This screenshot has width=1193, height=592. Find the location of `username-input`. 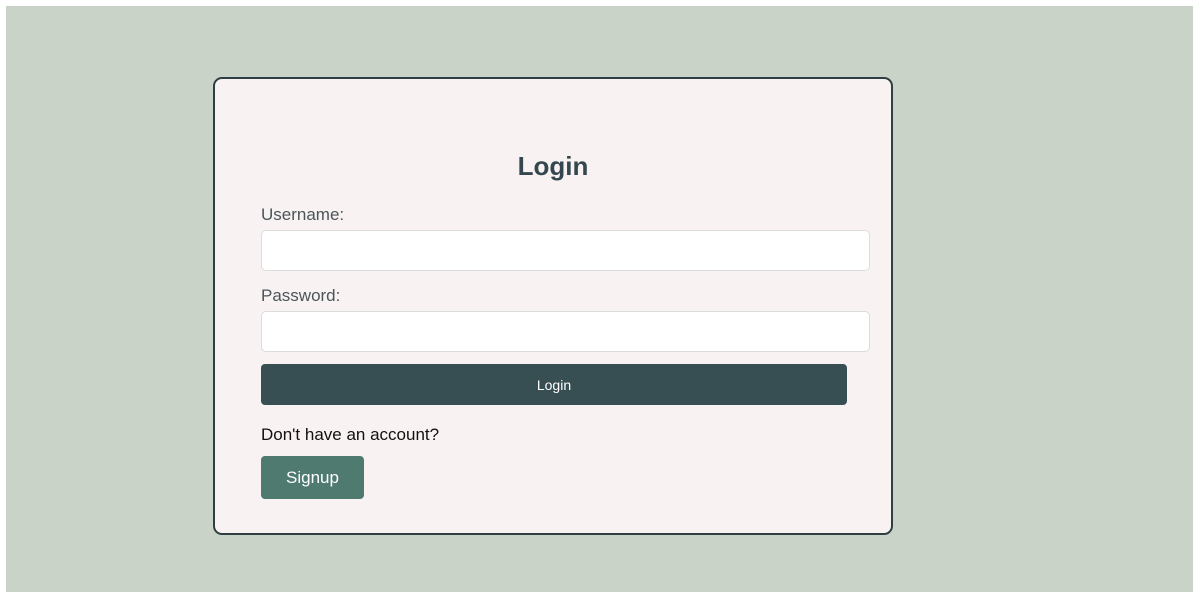

username-input is located at coordinates (565, 250).